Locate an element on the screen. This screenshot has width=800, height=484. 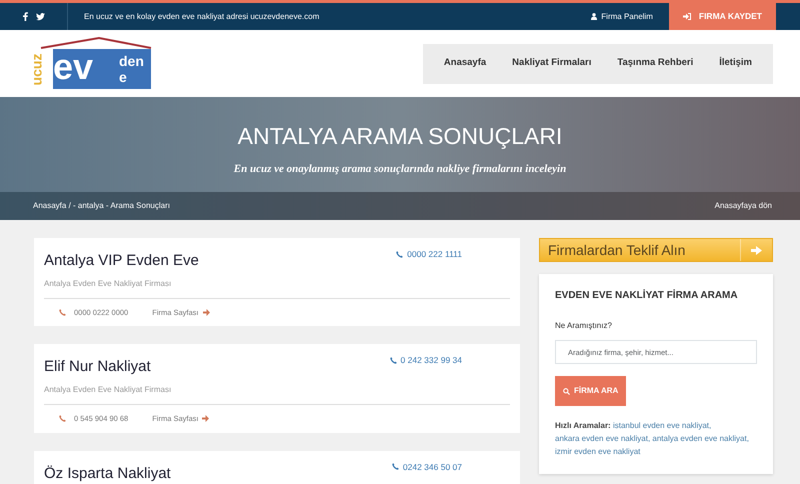
nav-link: İletişim is located at coordinates (735, 63).